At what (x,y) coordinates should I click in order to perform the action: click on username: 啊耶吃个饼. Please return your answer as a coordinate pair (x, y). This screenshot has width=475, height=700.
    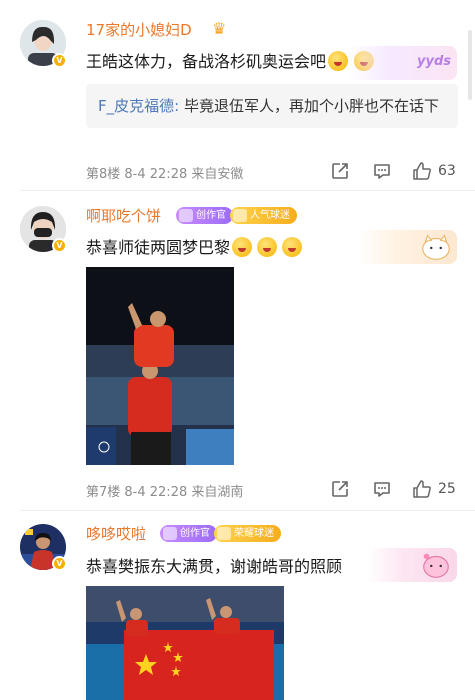
    Looking at the image, I should click on (123, 215).